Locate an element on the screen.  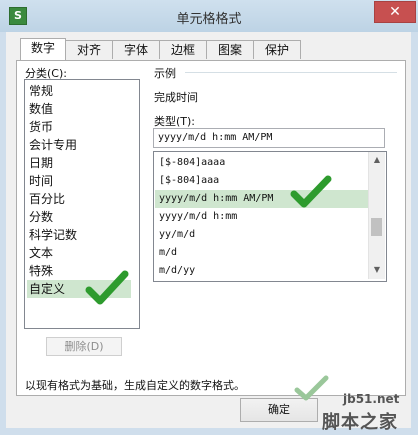
scroll-up-icon: ▲ is located at coordinates (377, 160).